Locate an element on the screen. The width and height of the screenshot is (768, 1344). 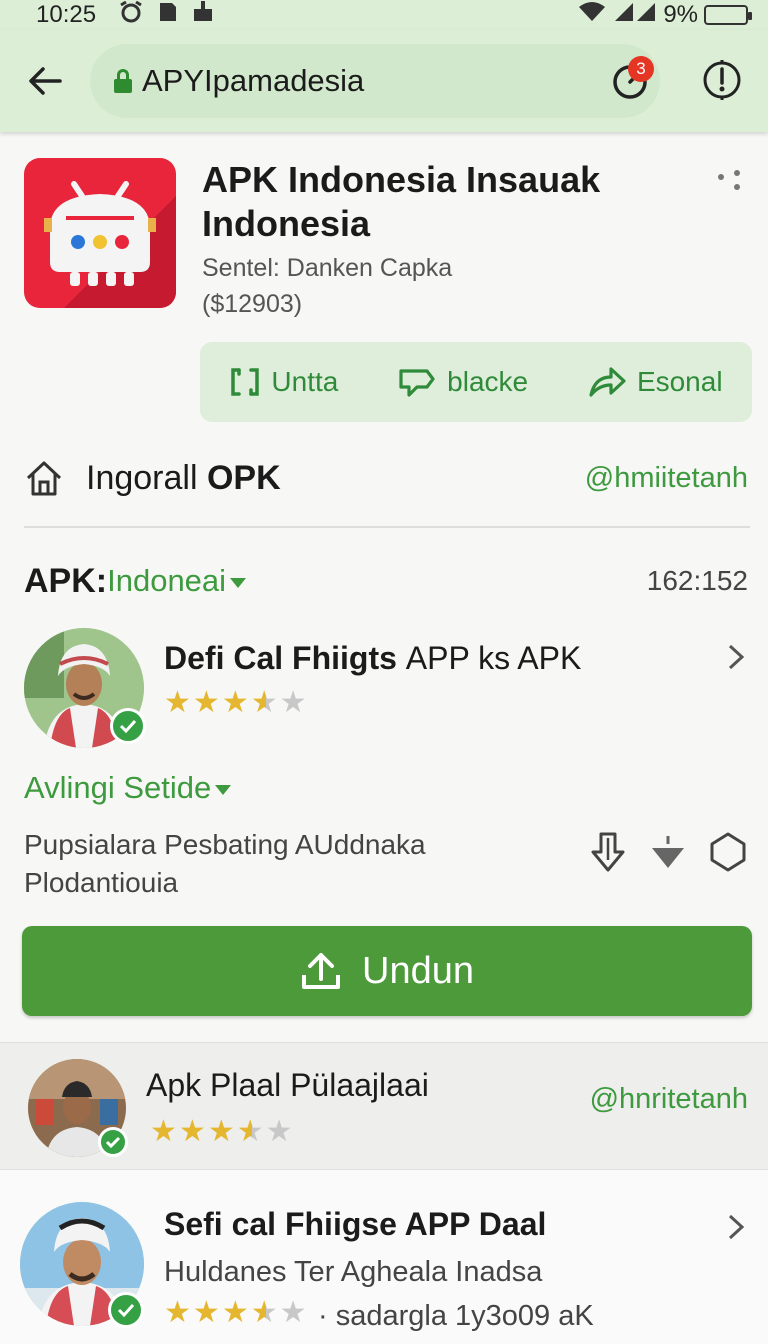
alert-button is located at coordinates (722, 80).